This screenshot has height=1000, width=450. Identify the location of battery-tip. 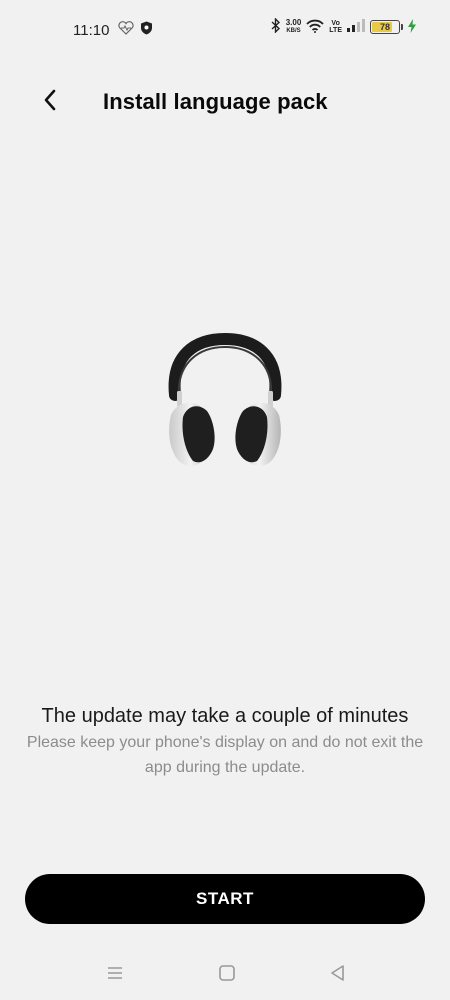
(402, 27).